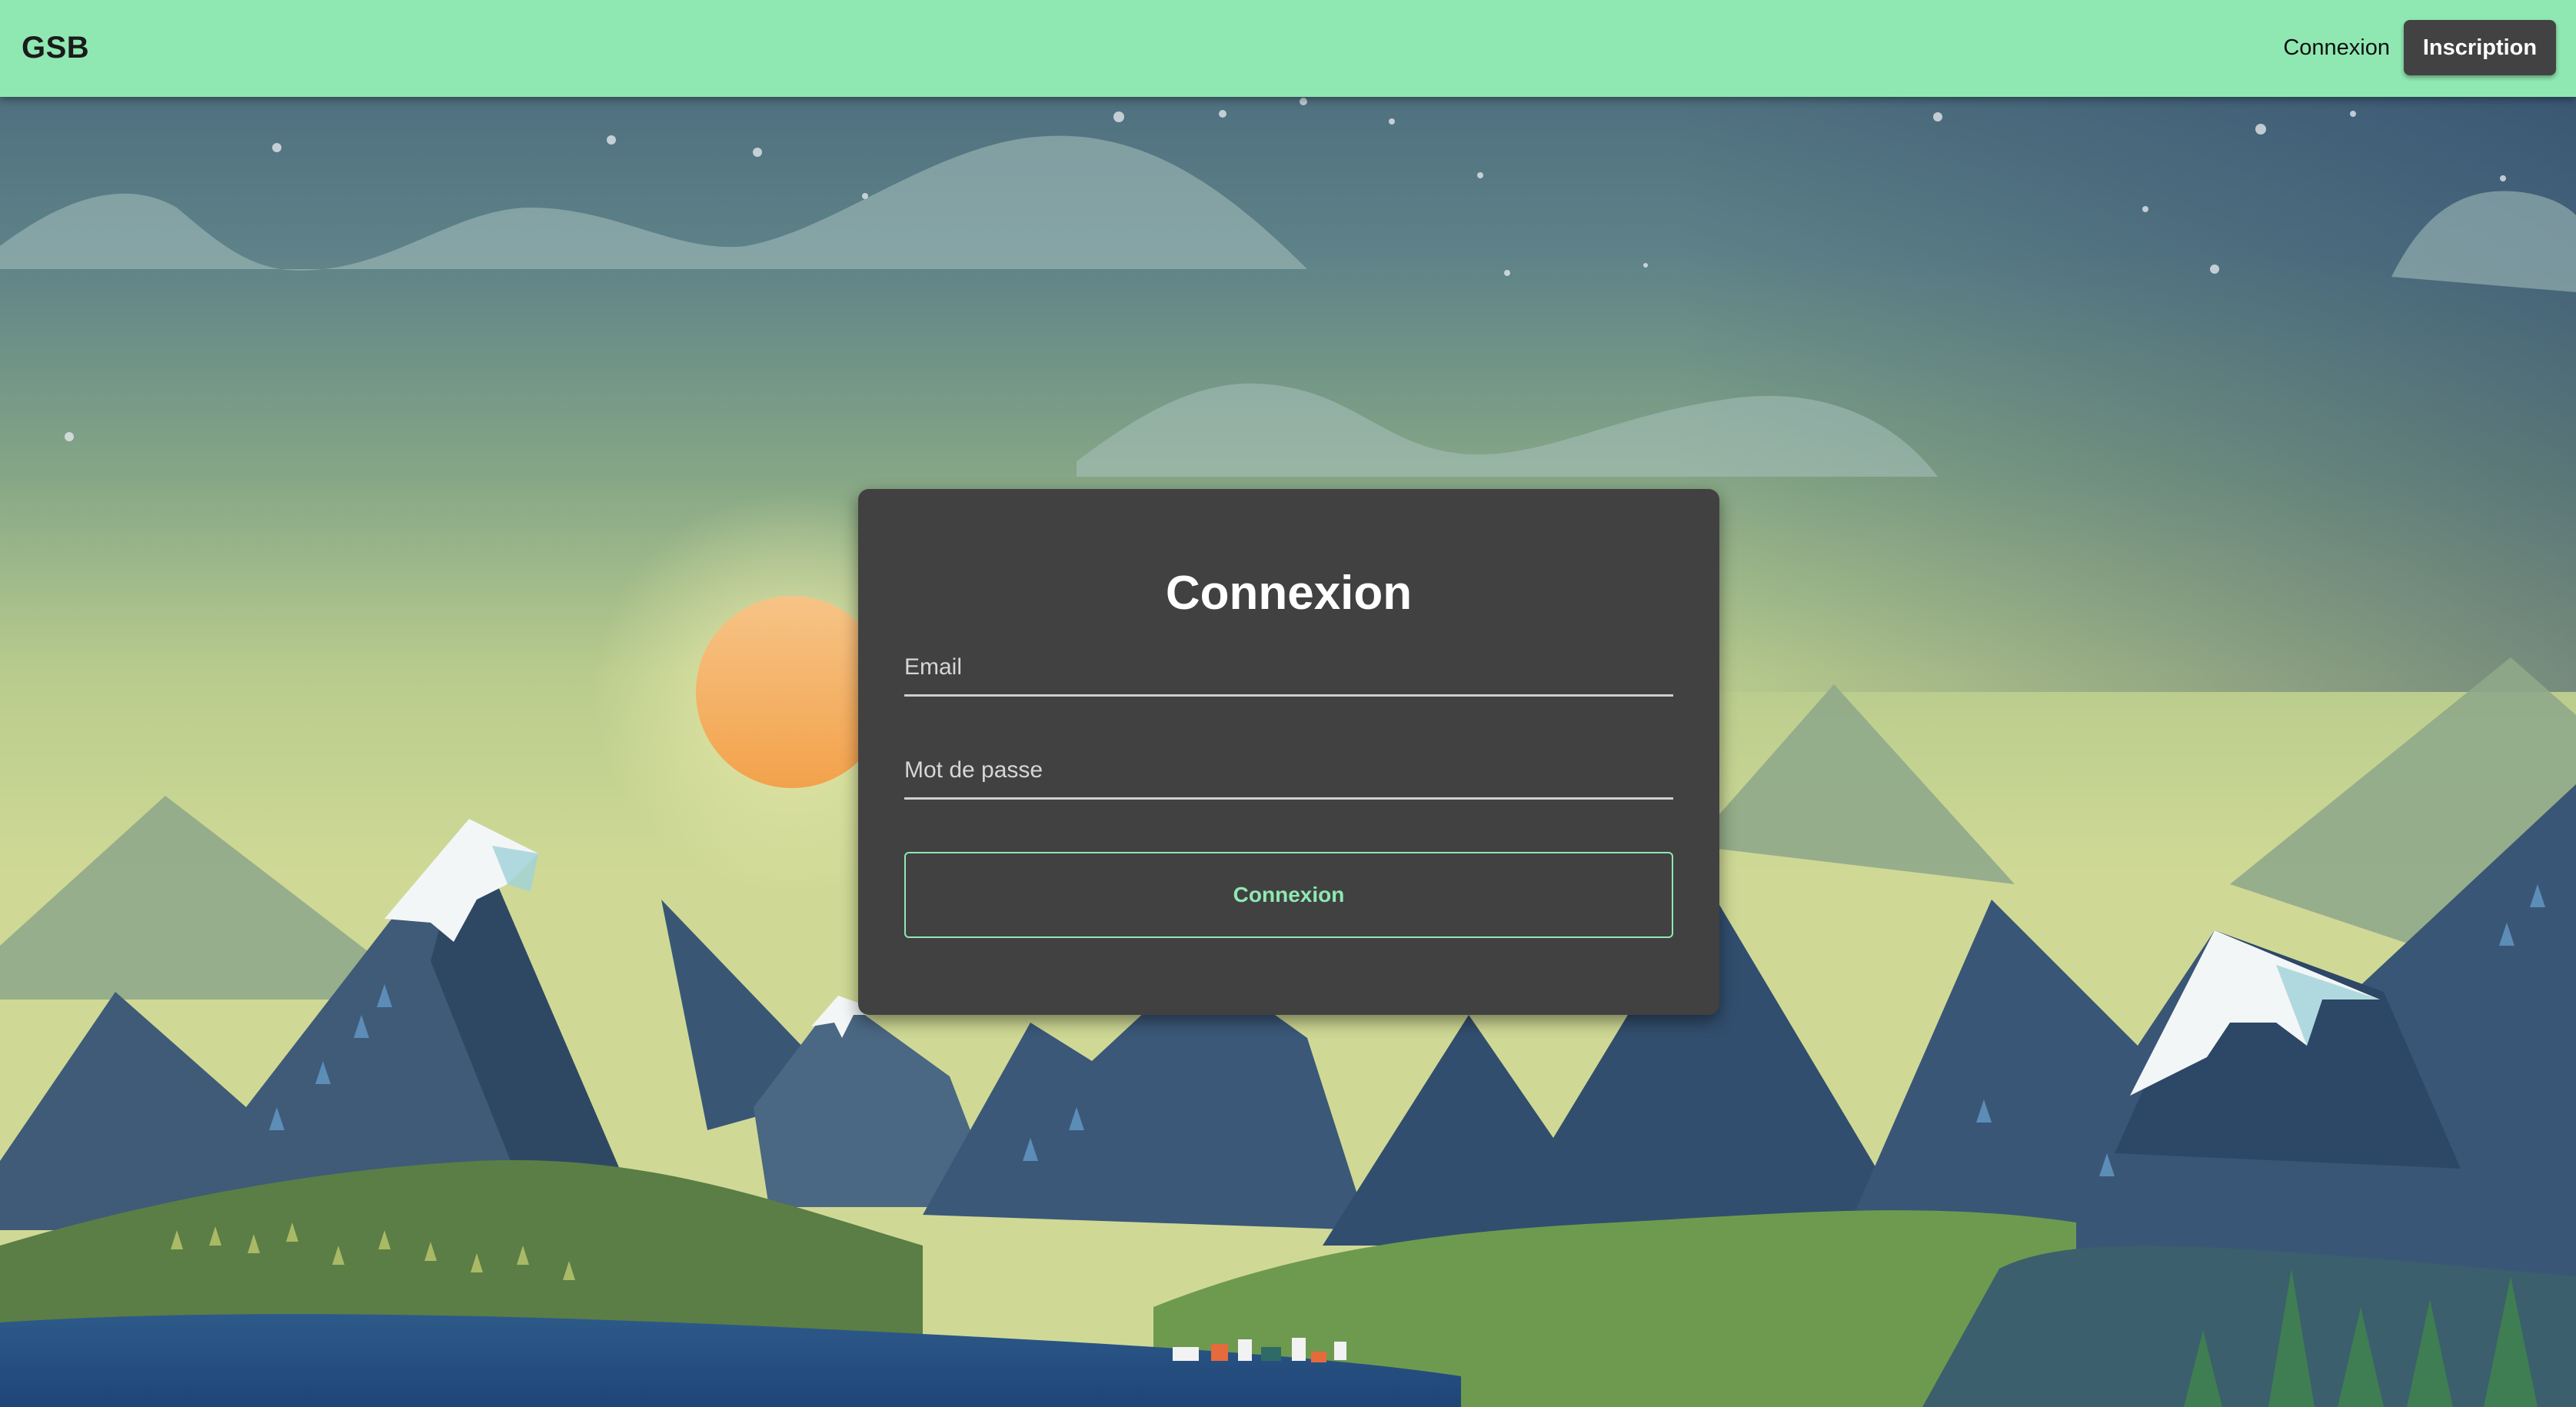  What do you see at coordinates (1288, 895) in the screenshot?
I see `login-submit-button: Connexion` at bounding box center [1288, 895].